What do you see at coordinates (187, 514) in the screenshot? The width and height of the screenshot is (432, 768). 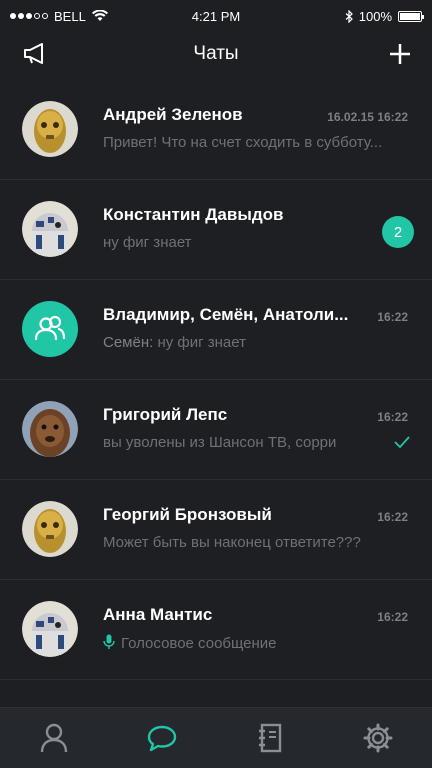 I see `contact-name: Георгий Бронзовый` at bounding box center [187, 514].